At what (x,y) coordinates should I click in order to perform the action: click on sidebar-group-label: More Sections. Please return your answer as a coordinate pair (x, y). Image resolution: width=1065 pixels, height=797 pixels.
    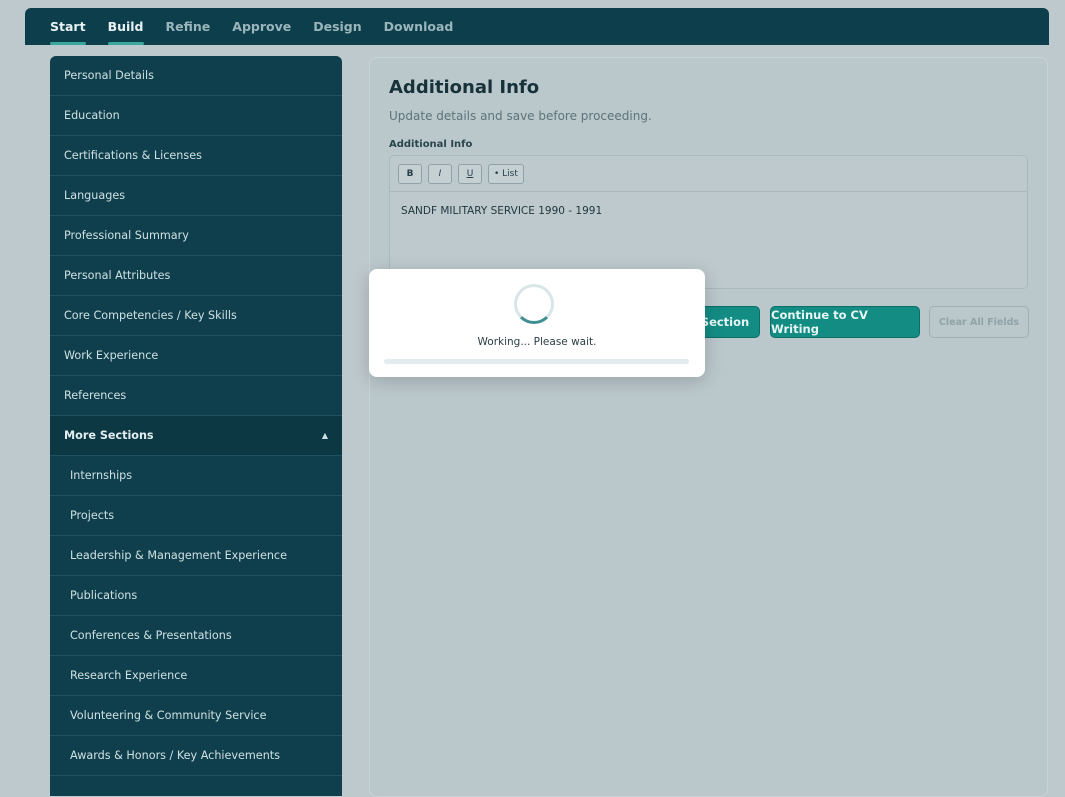
    Looking at the image, I should click on (109, 435).